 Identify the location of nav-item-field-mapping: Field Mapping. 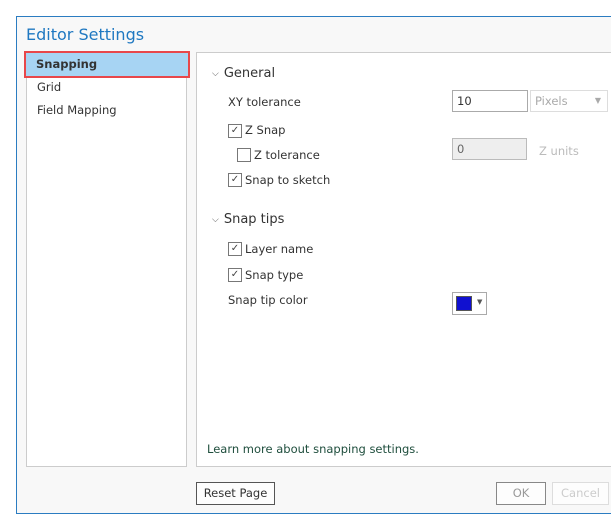
(106, 110).